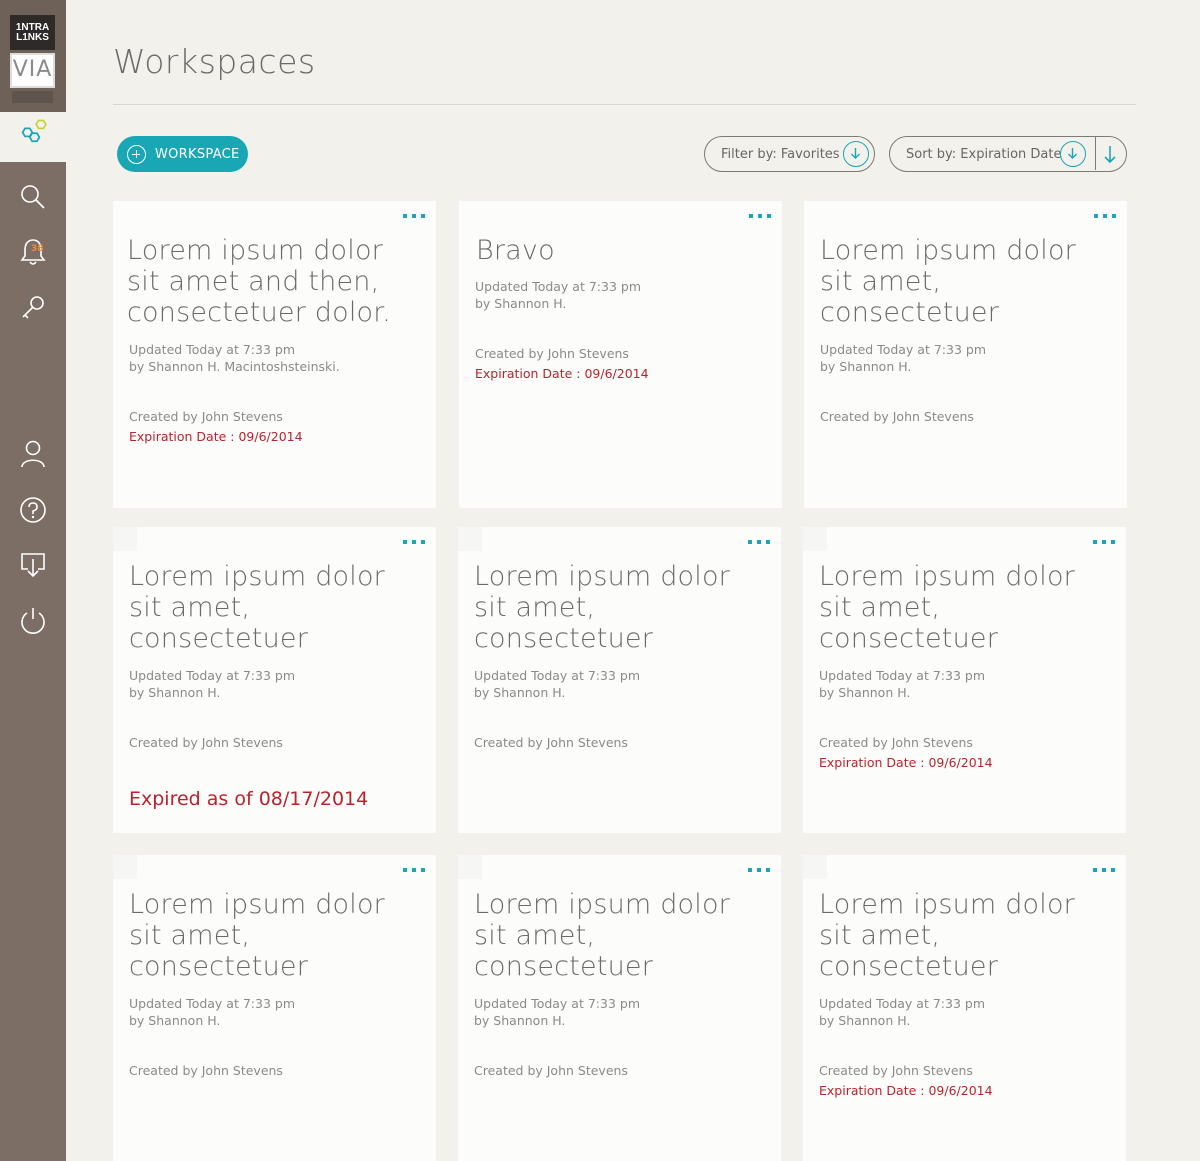  What do you see at coordinates (33, 454) in the screenshot?
I see `user-icon` at bounding box center [33, 454].